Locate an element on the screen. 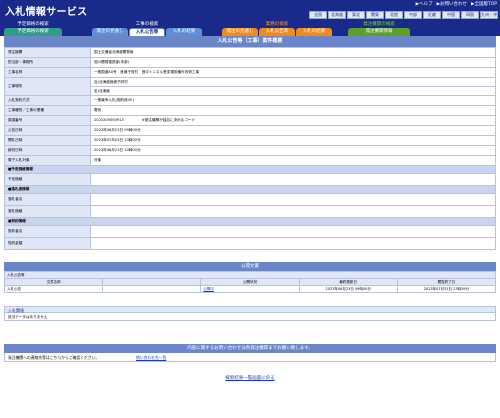  tab-construction-results: 入札の結果 is located at coordinates (184, 32).